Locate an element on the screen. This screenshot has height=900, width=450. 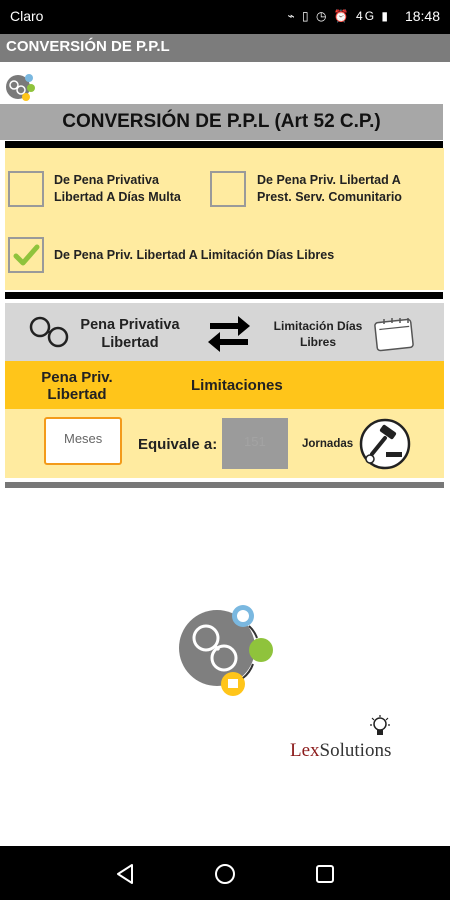
meses-placeholder: Meses is located at coordinates (83, 438).